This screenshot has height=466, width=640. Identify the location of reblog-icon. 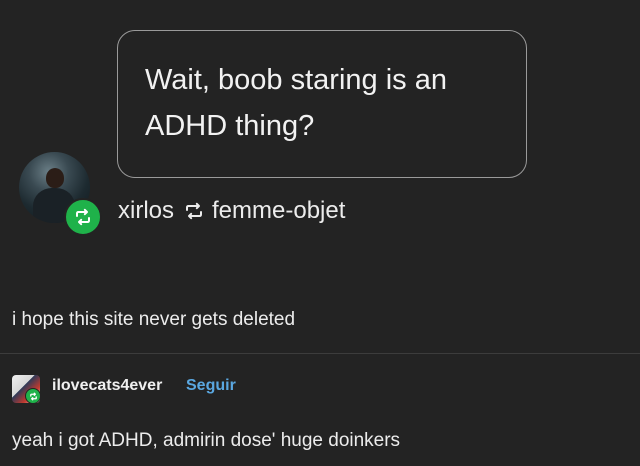
(83, 217).